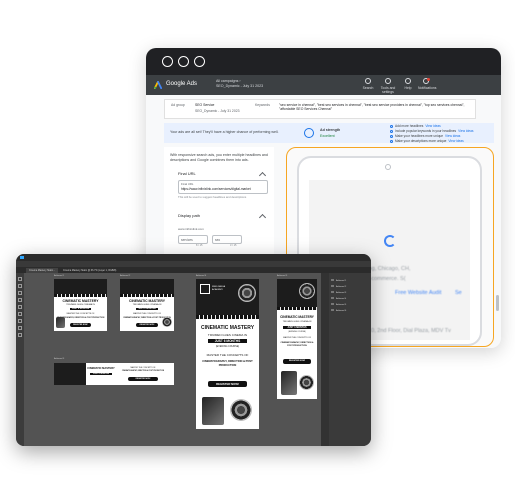 The height and width of the screenshot is (496, 515). I want to click on path1-input: services, so click(193, 239).